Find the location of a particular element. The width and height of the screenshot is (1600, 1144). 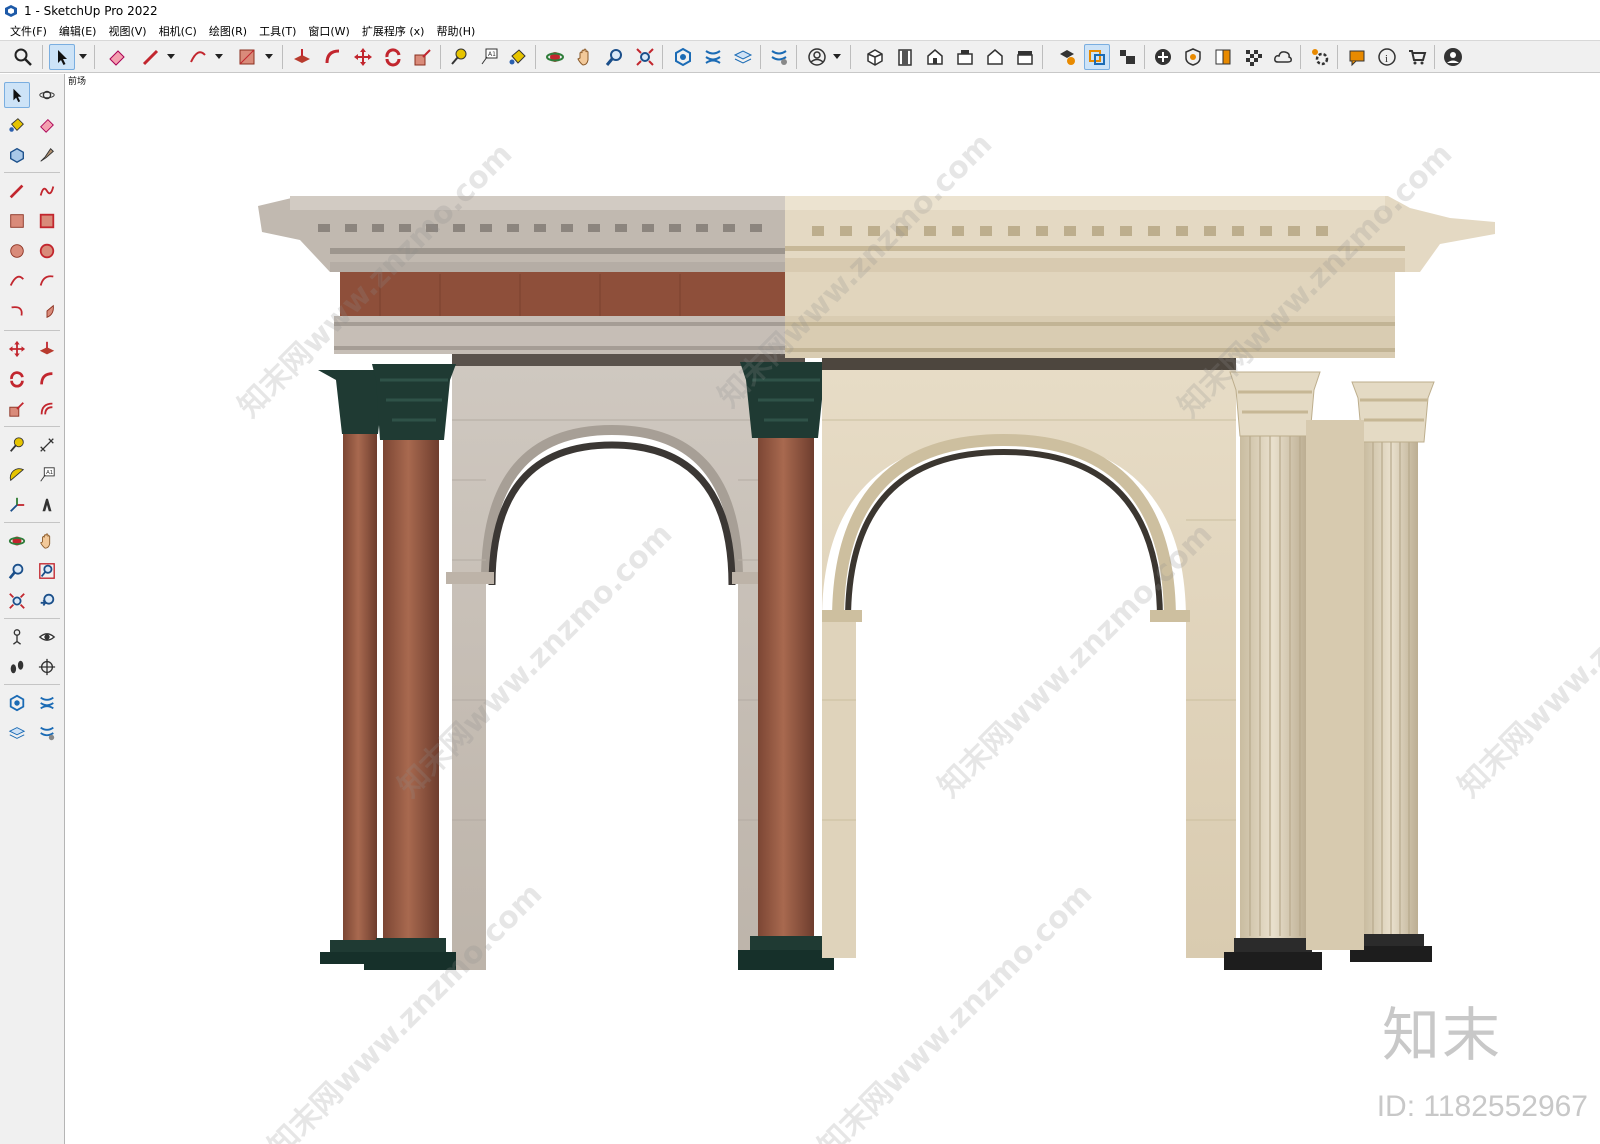

rotated-rectangle-icon is located at coordinates (47, 221).